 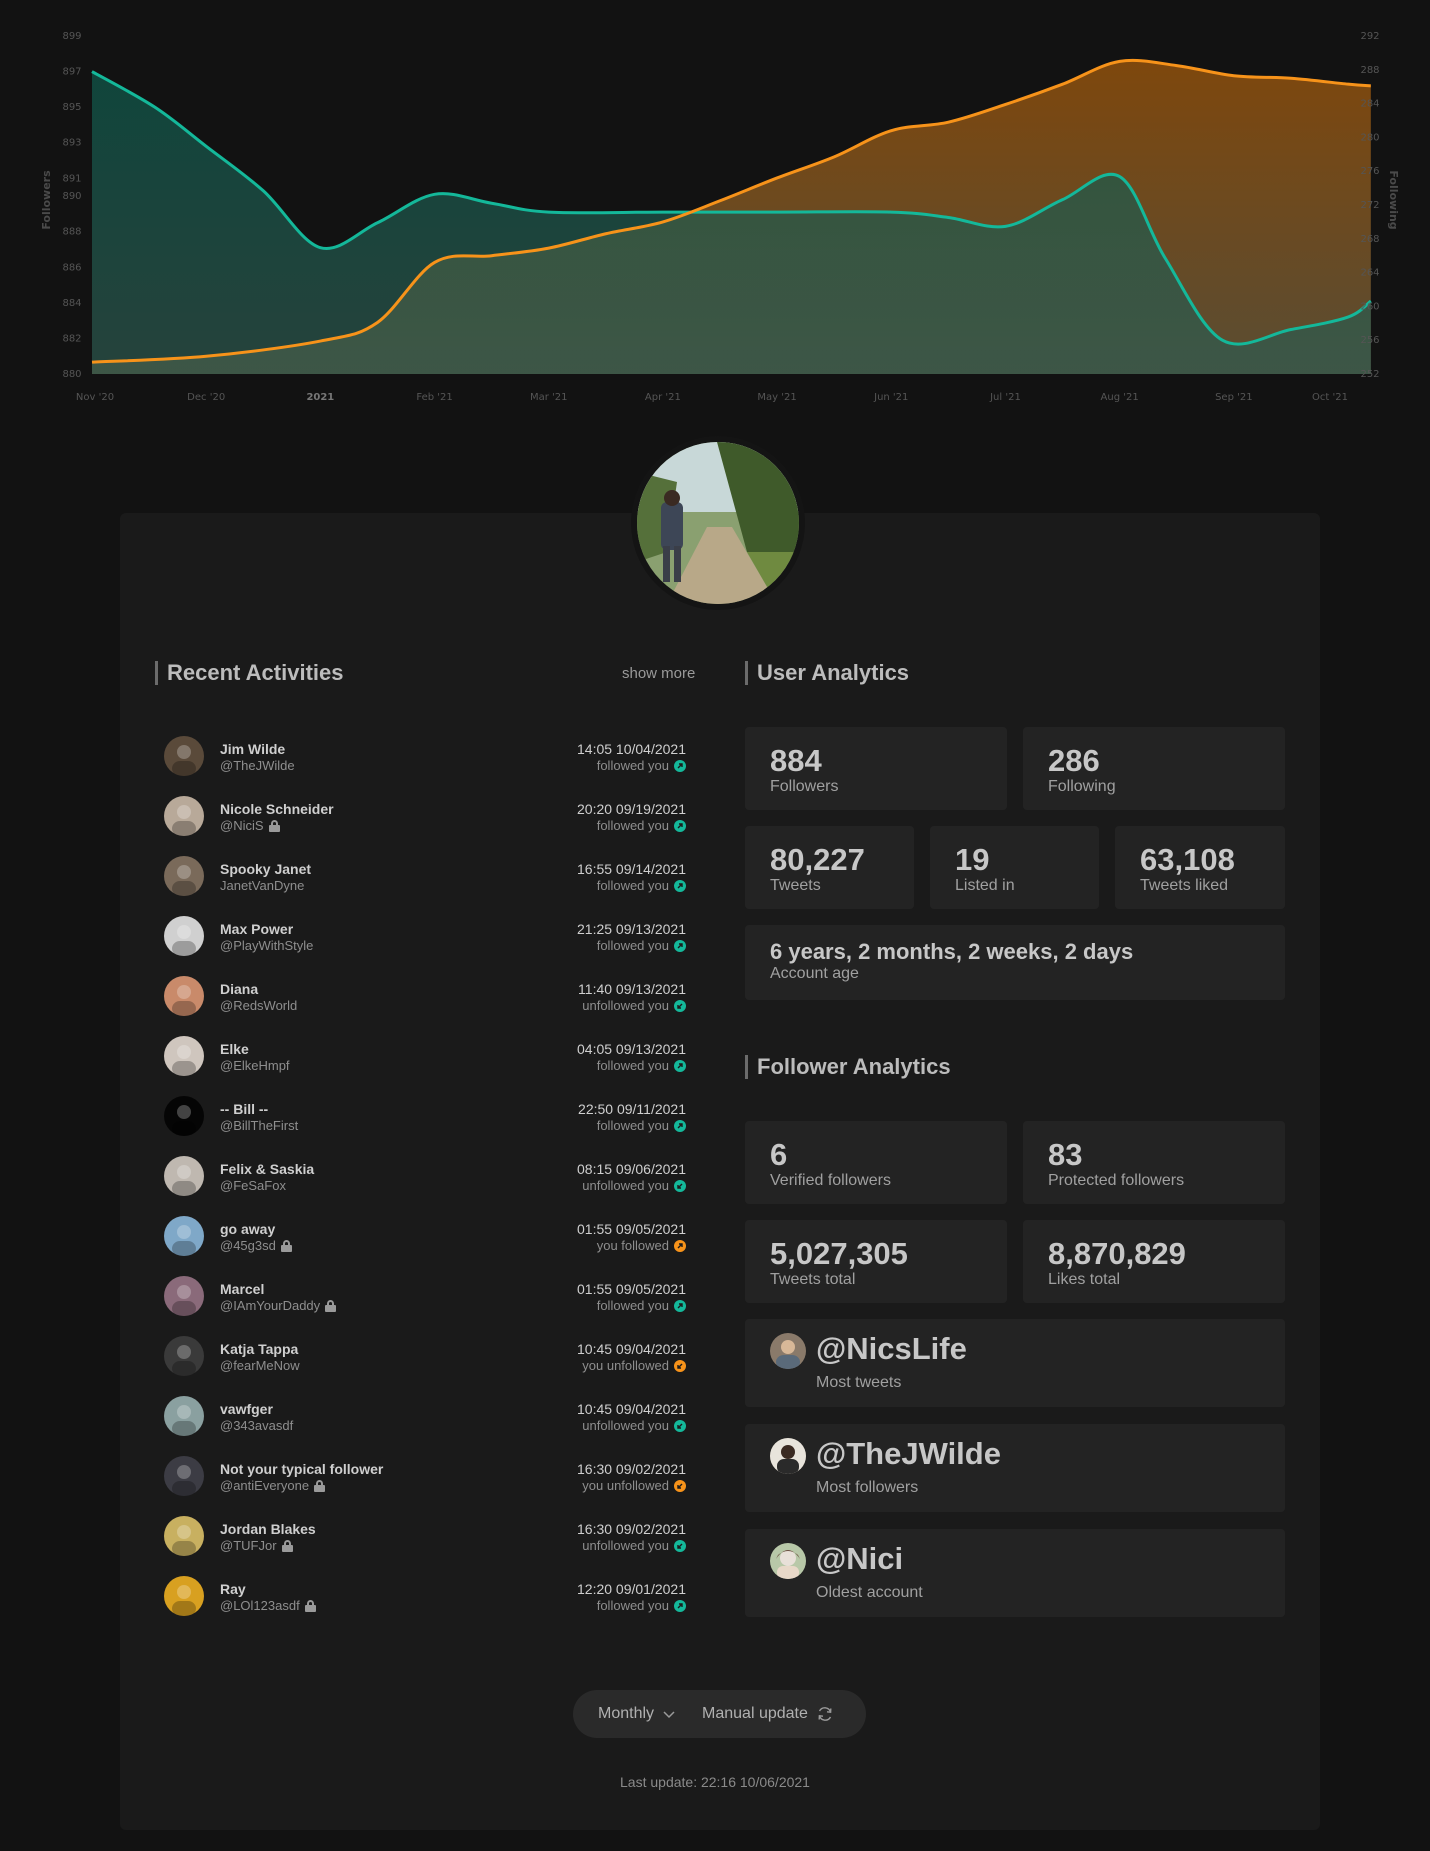 I want to click on handle-text: @FeSaFox, so click(x=253, y=1185).